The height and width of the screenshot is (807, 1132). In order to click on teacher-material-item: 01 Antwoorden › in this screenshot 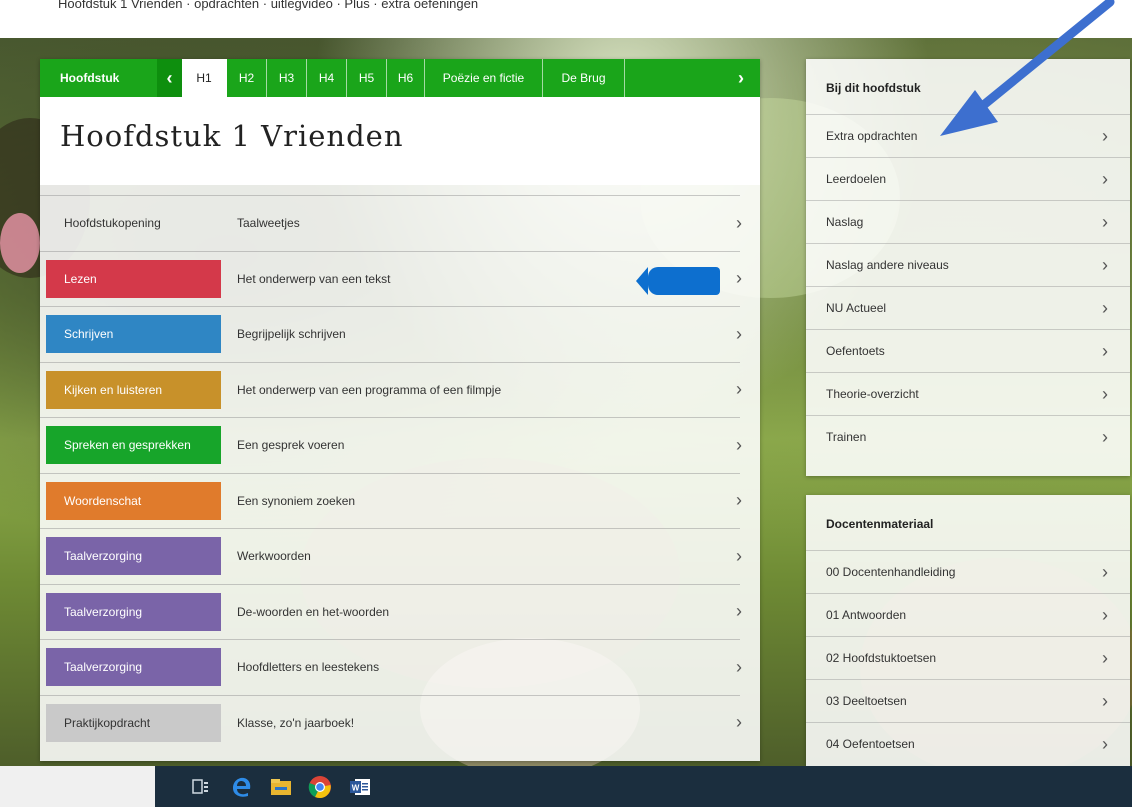, I will do `click(968, 614)`.